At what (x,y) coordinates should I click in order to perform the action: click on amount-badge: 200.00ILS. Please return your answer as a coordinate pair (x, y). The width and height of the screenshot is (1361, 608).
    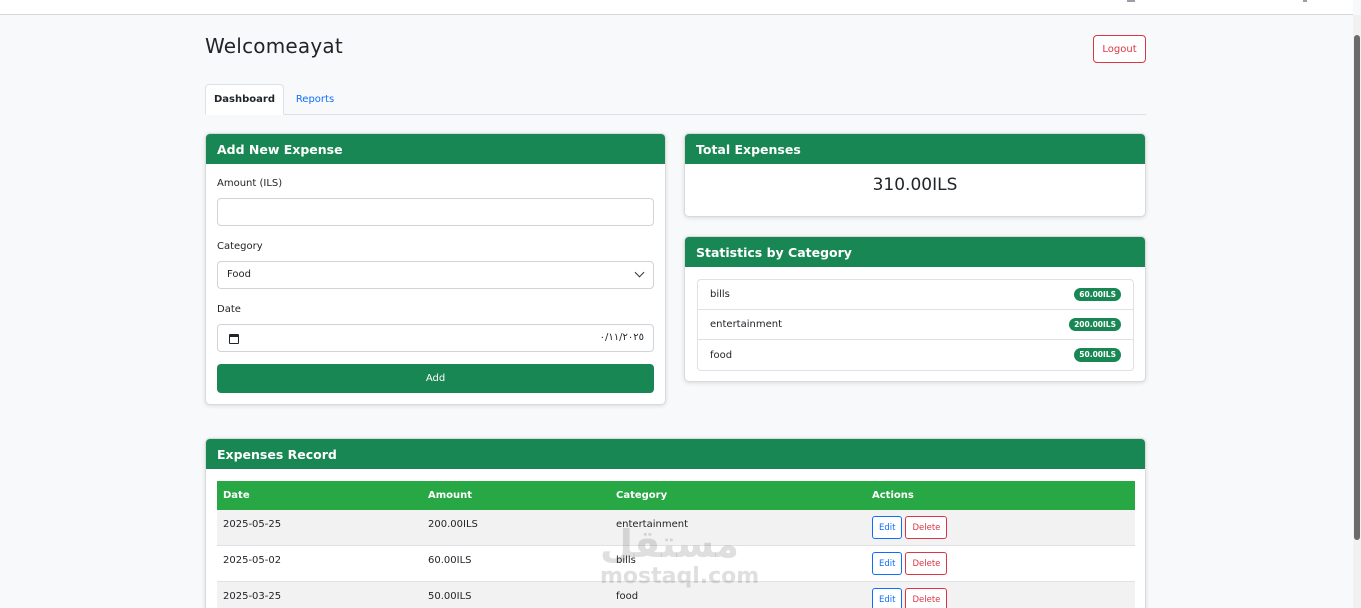
    Looking at the image, I should click on (1095, 324).